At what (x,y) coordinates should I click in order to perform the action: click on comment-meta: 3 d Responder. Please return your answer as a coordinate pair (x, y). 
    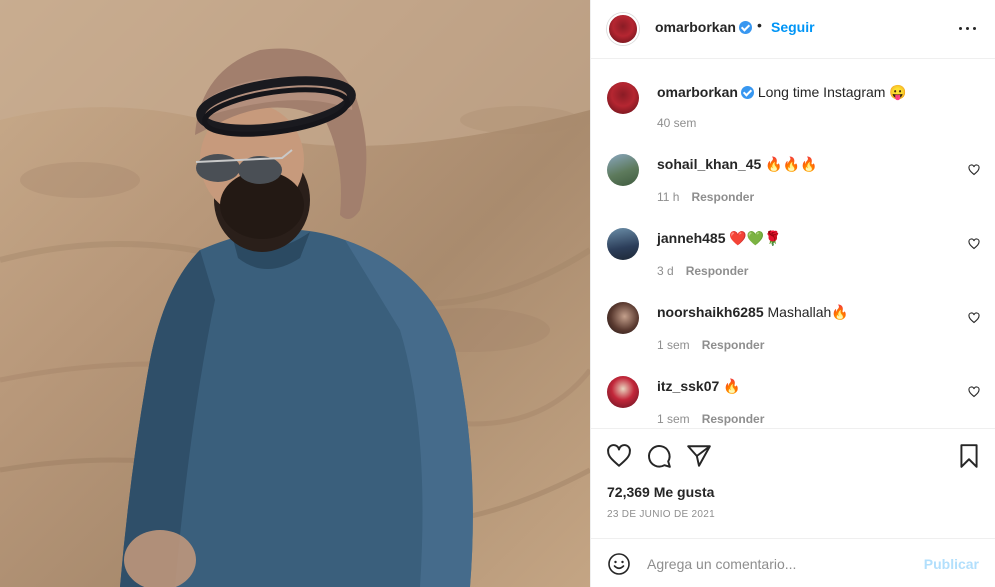
    Looking at the image, I should click on (702, 271).